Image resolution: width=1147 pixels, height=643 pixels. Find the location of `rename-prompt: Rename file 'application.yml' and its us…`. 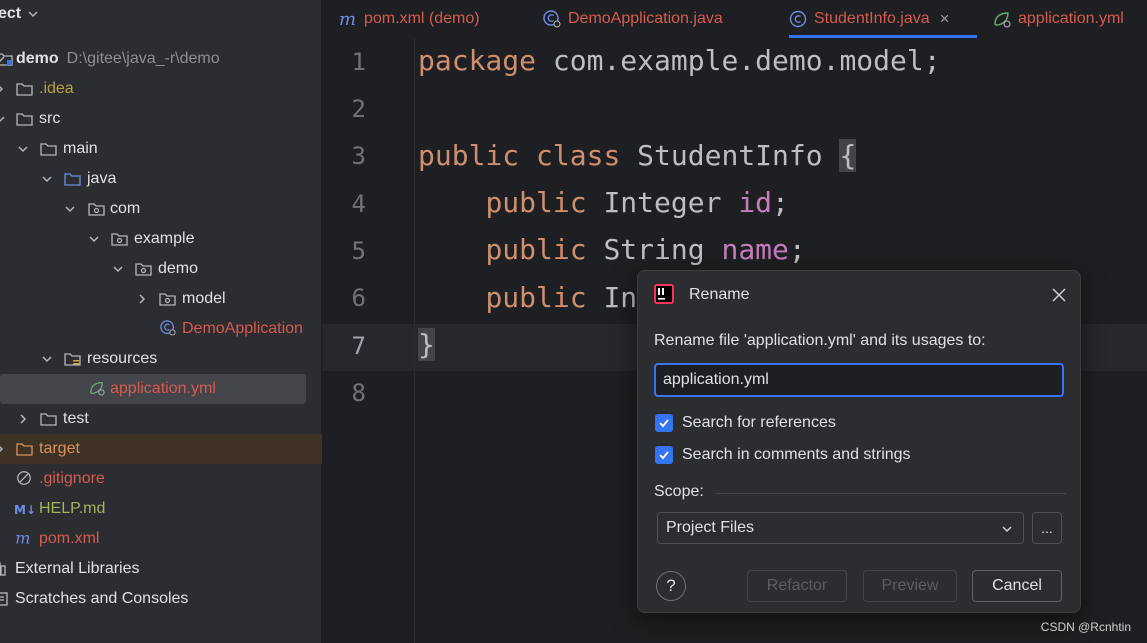

rename-prompt: Rename file 'application.yml' and its us… is located at coordinates (820, 340).